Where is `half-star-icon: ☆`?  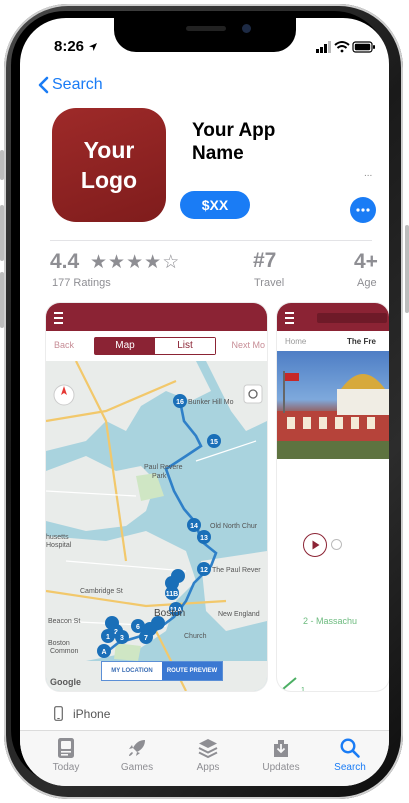 half-star-icon: ☆ is located at coordinates (171, 262).